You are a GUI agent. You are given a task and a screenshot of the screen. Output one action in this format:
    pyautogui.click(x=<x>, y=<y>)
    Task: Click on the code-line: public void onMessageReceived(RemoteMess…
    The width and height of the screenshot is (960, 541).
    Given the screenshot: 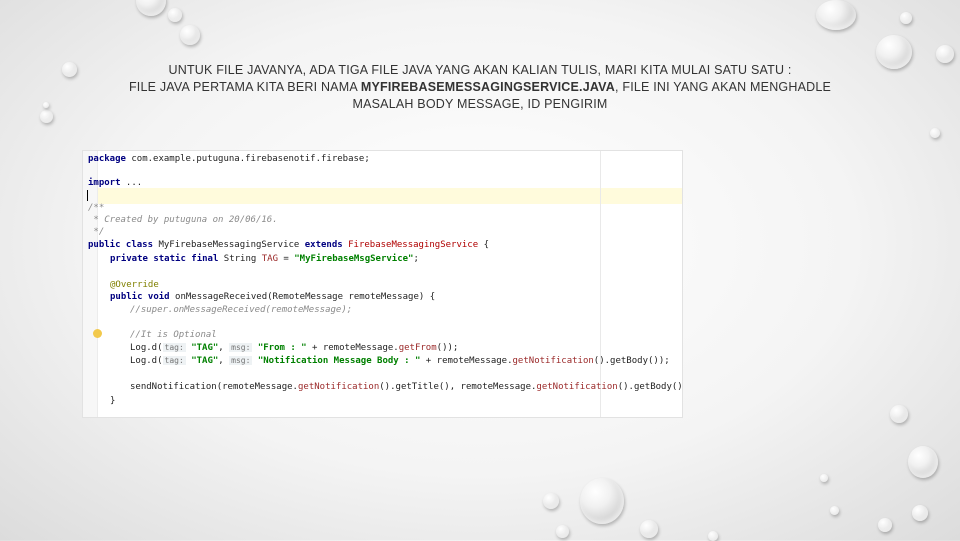 What is the action you would take?
    pyautogui.click(x=272, y=297)
    